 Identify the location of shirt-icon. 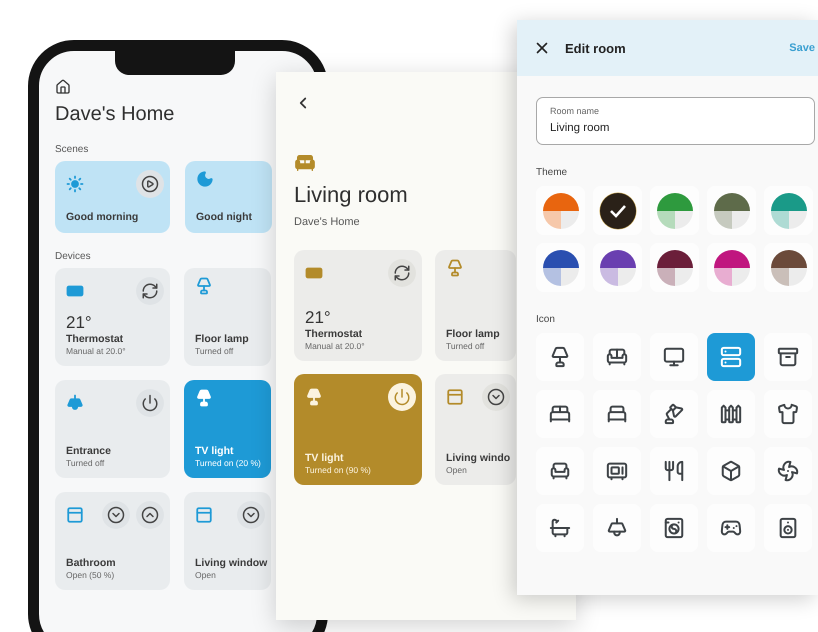
(788, 414).